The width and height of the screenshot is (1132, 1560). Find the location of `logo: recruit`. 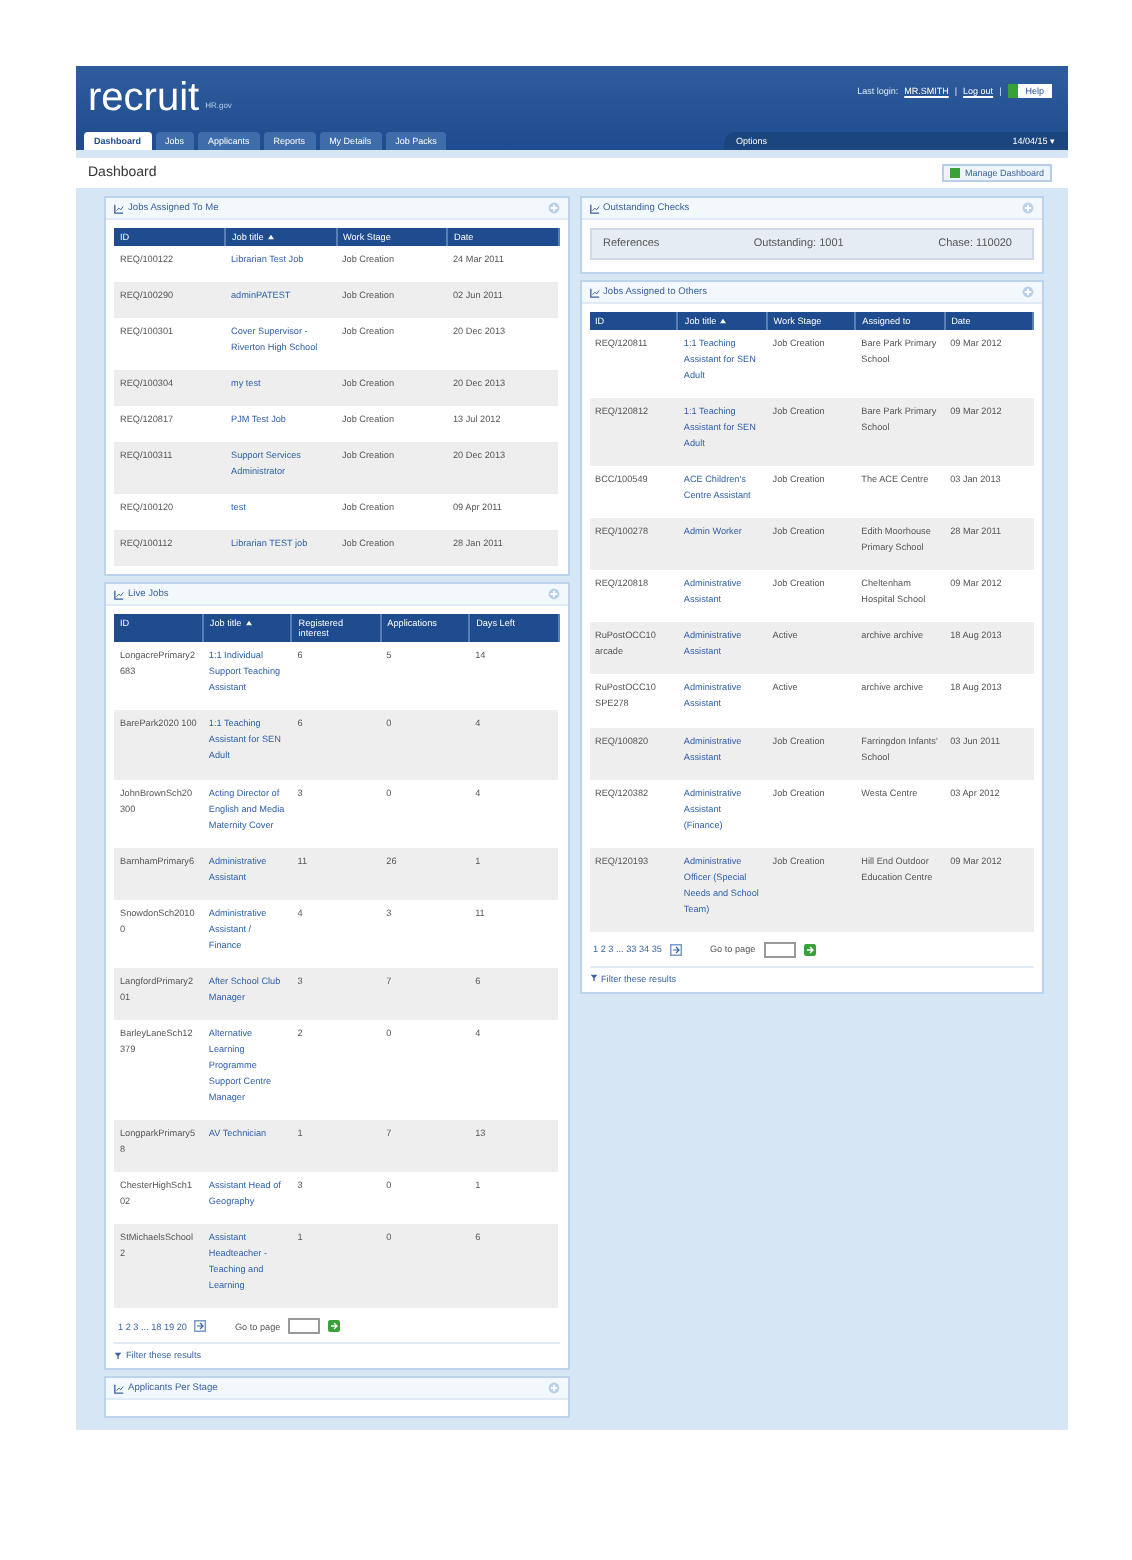

logo: recruit is located at coordinates (144, 98).